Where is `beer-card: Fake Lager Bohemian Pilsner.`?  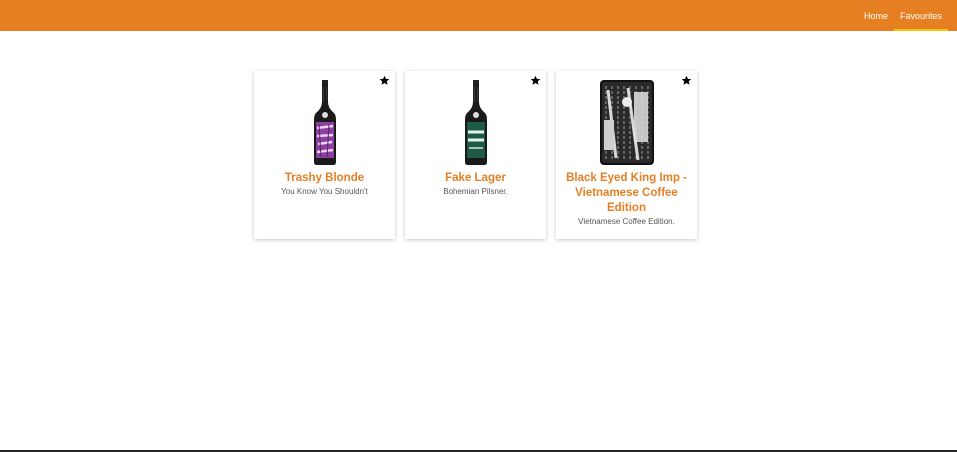
beer-card: Fake Lager Bohemian Pilsner. is located at coordinates (475, 155).